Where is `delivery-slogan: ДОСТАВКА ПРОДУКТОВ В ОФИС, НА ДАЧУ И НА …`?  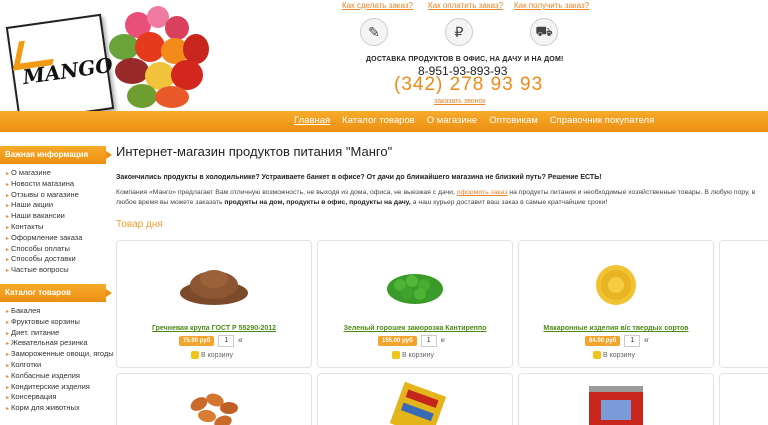 delivery-slogan: ДОСТАВКА ПРОДУКТОВ В ОФИС, НА ДАЧУ И НА … is located at coordinates (465, 59).